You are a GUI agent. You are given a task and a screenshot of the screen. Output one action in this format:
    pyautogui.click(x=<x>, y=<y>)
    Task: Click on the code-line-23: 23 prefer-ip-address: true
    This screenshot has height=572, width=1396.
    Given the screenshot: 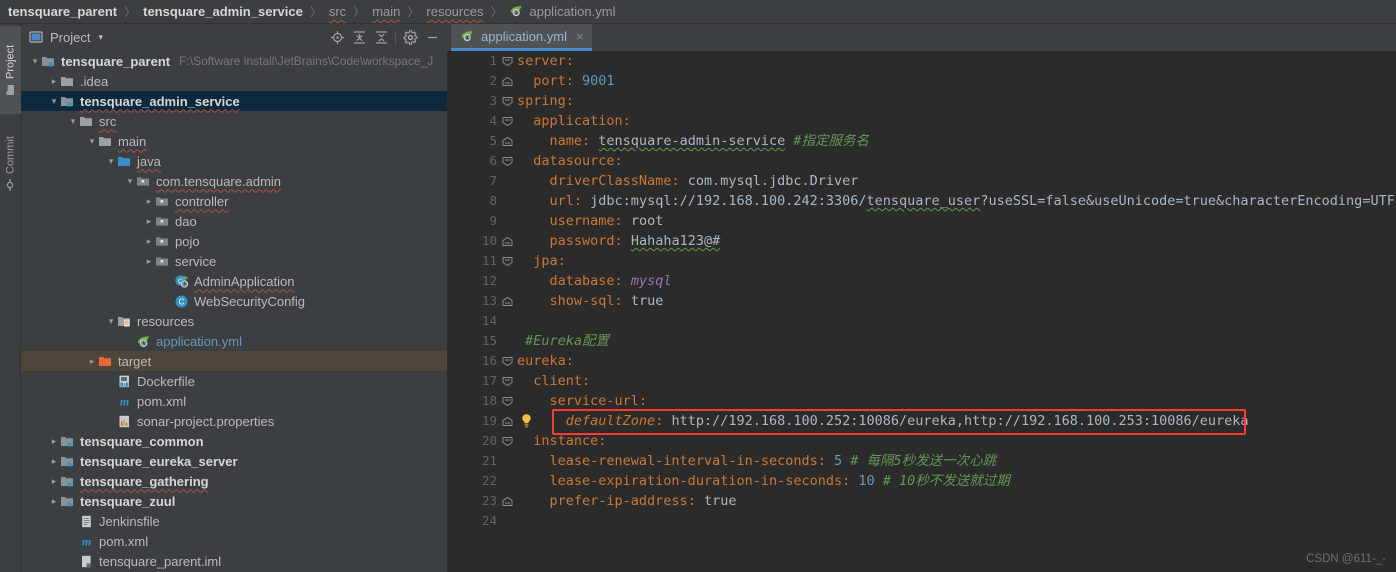 What is the action you would take?
    pyautogui.click(x=921, y=501)
    